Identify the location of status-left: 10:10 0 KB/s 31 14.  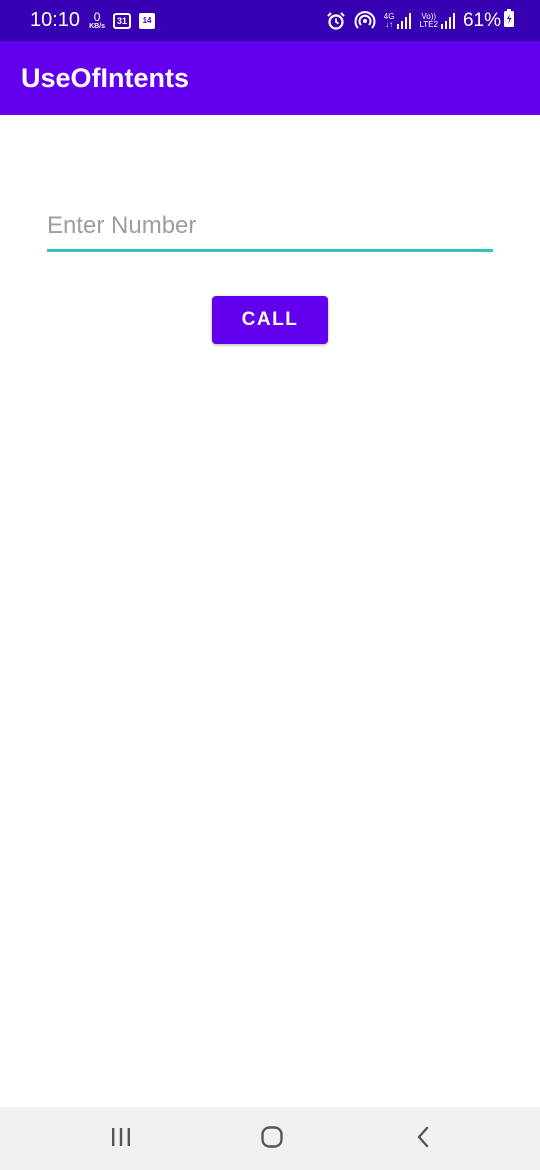
(96, 20).